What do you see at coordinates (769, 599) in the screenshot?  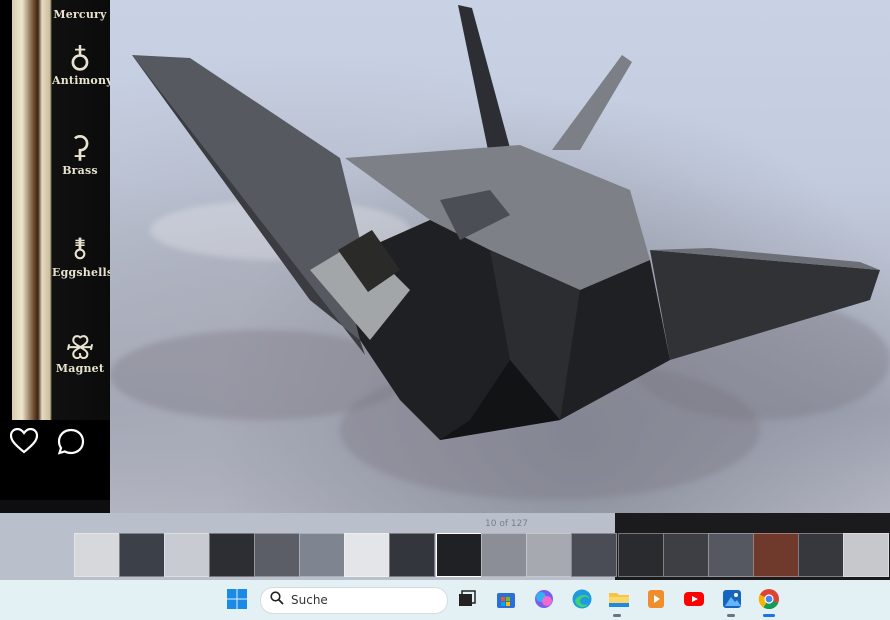 I see `chrome-icon` at bounding box center [769, 599].